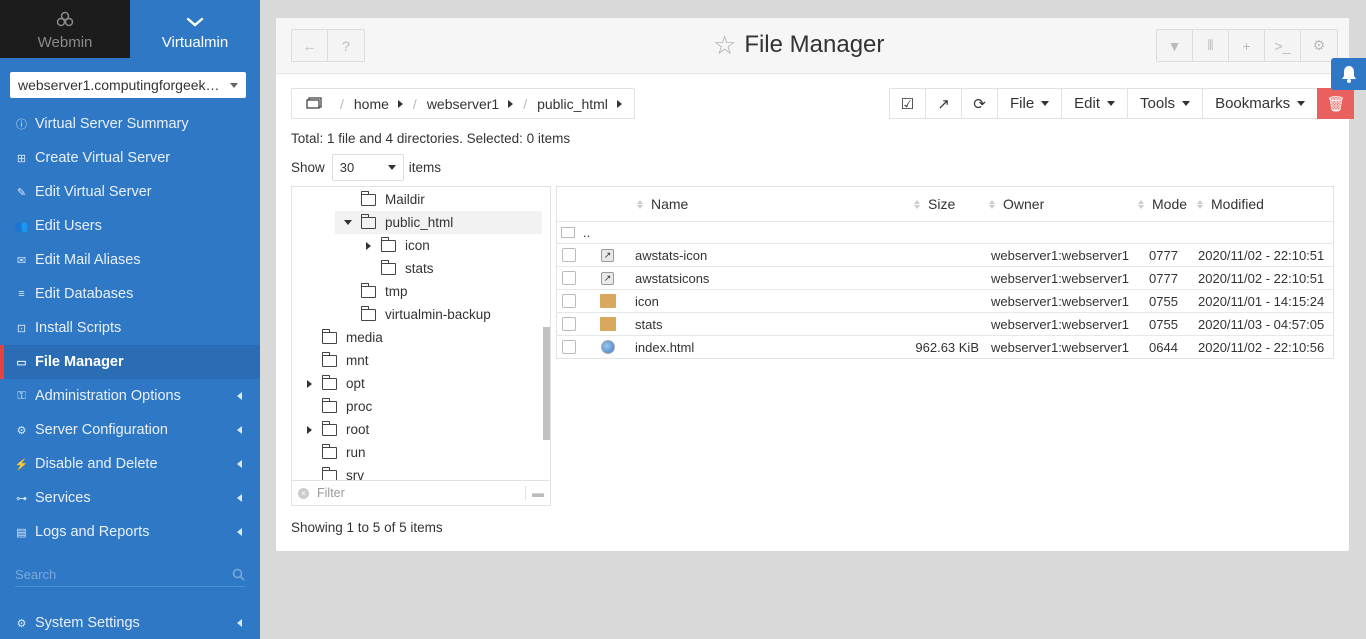 This screenshot has width=1366, height=639. I want to click on tab-webmin: Webmin, so click(65, 29).